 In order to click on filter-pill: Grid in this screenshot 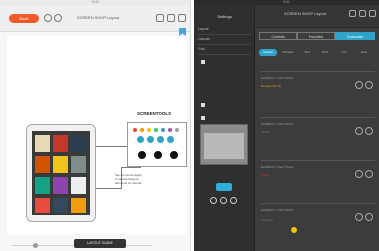, I will do `click(325, 52)`.